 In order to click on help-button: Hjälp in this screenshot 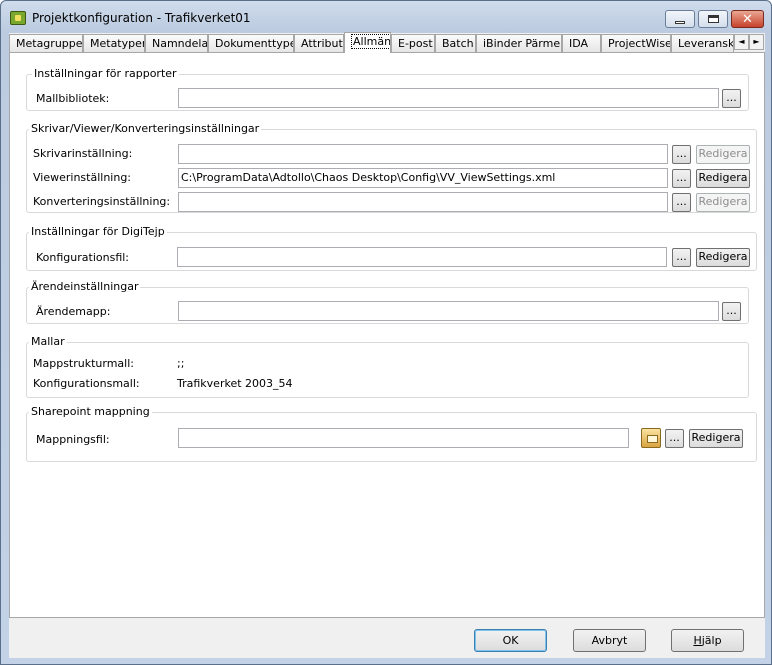, I will do `click(707, 640)`.